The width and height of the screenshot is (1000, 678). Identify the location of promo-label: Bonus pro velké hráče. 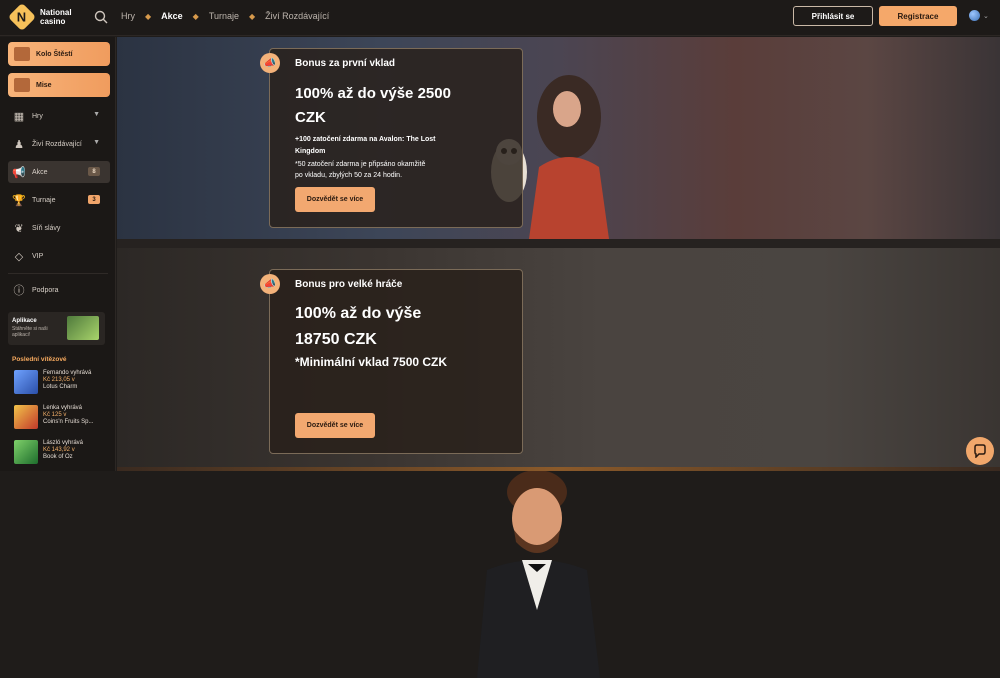
(349, 284).